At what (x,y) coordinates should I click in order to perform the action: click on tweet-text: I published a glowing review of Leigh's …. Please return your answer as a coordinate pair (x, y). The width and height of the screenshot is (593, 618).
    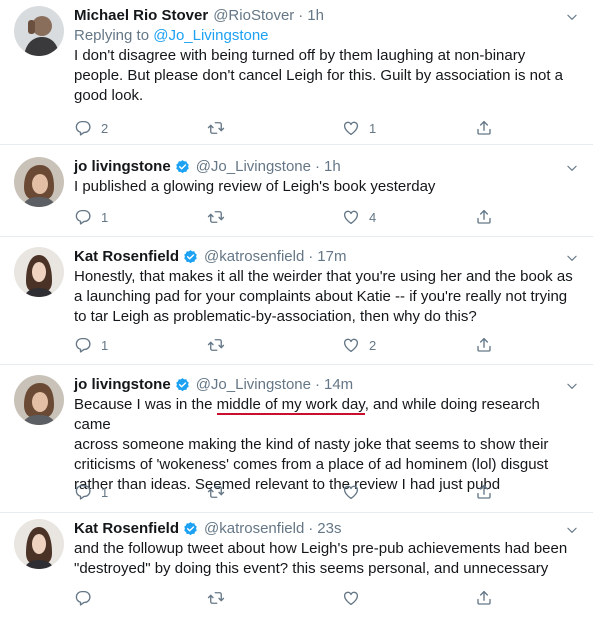
    Looking at the image, I should click on (323, 187).